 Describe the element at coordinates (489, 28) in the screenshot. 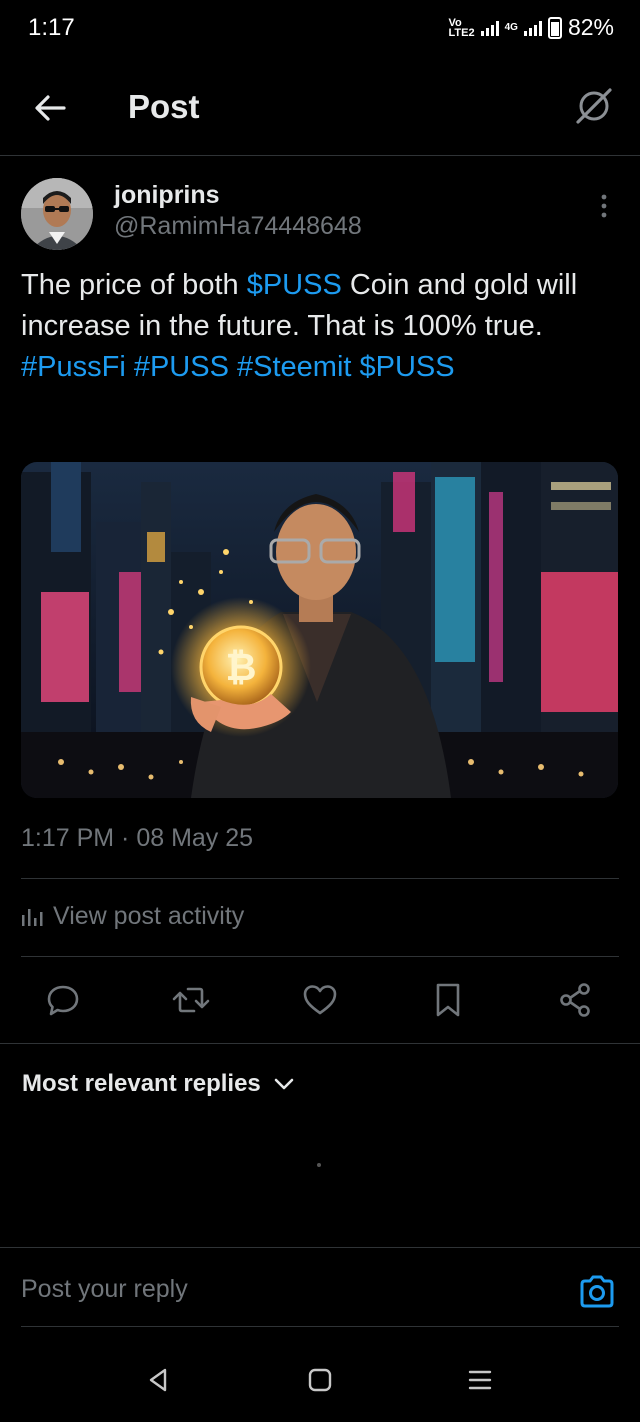

I see `signal-icon` at that location.